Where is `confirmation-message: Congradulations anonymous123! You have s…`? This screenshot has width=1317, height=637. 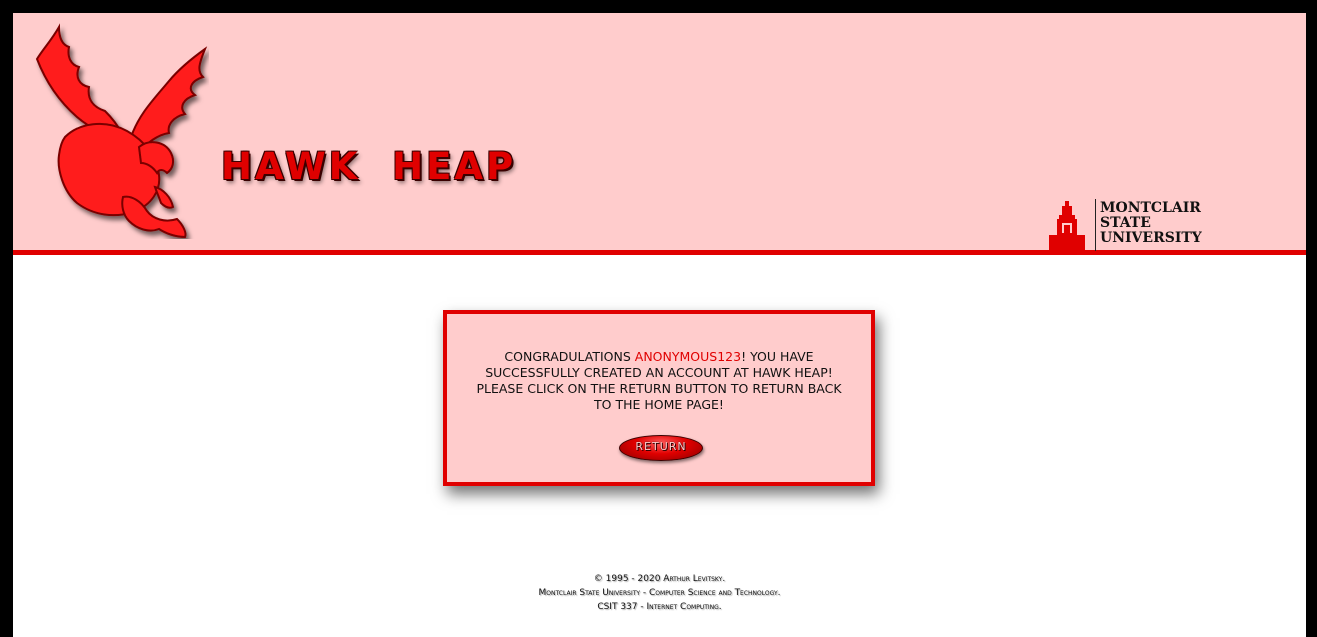
confirmation-message: Congradulations anonymous123! You have s… is located at coordinates (659, 381).